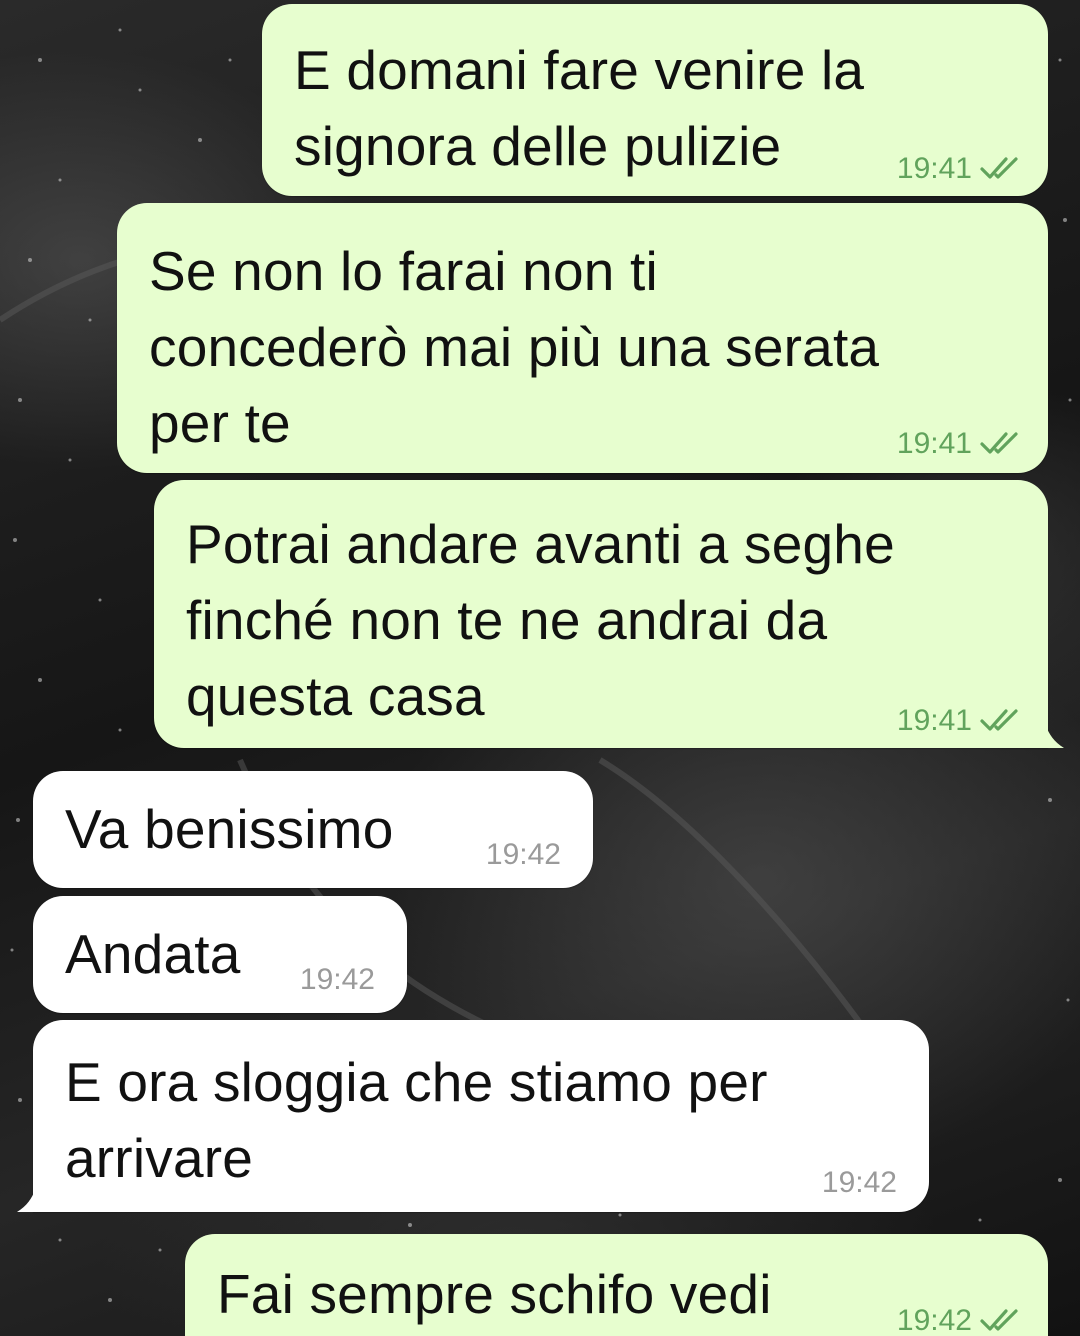 This screenshot has width=1080, height=1336. I want to click on message-text-line: E ora sloggia che stiamo per, so click(416, 1082).